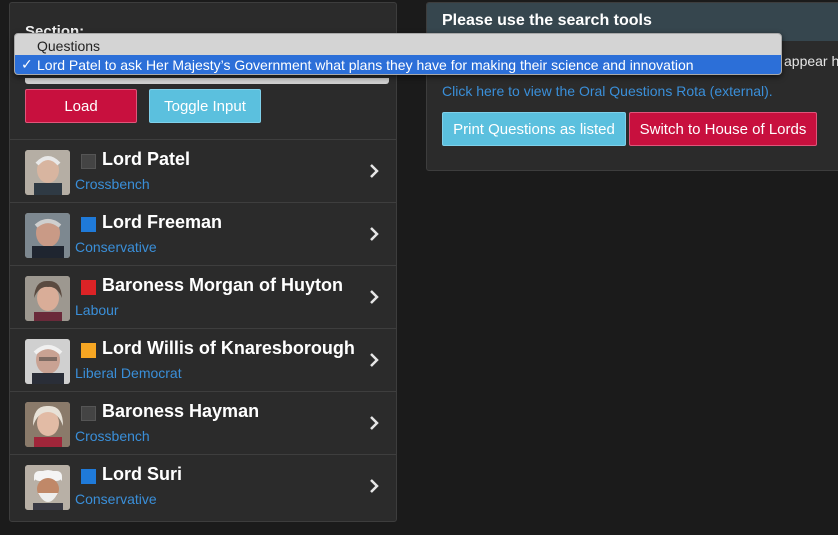  I want to click on instruction-text: appear he, so click(811, 61).